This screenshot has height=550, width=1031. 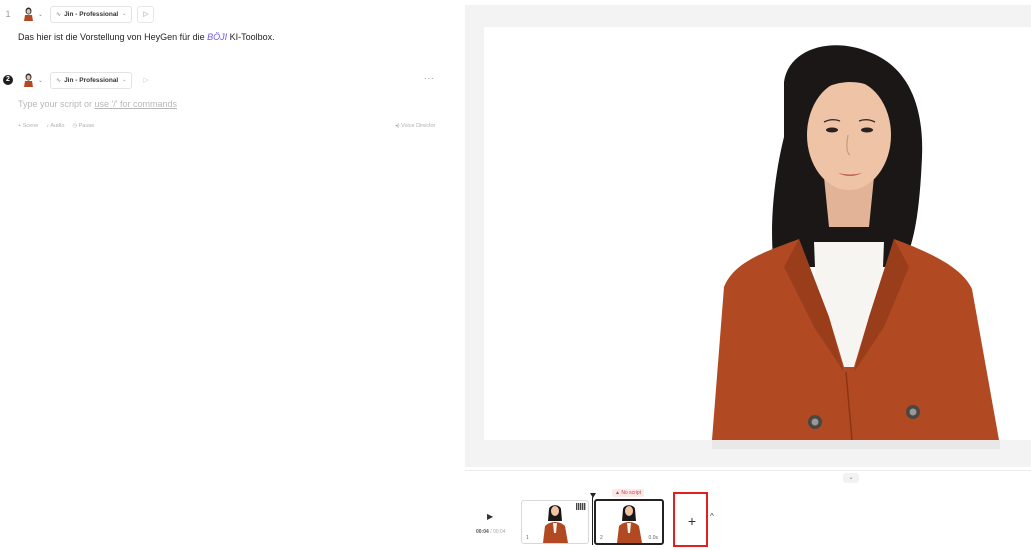 I want to click on qr-code-icon, so click(x=581, y=506).